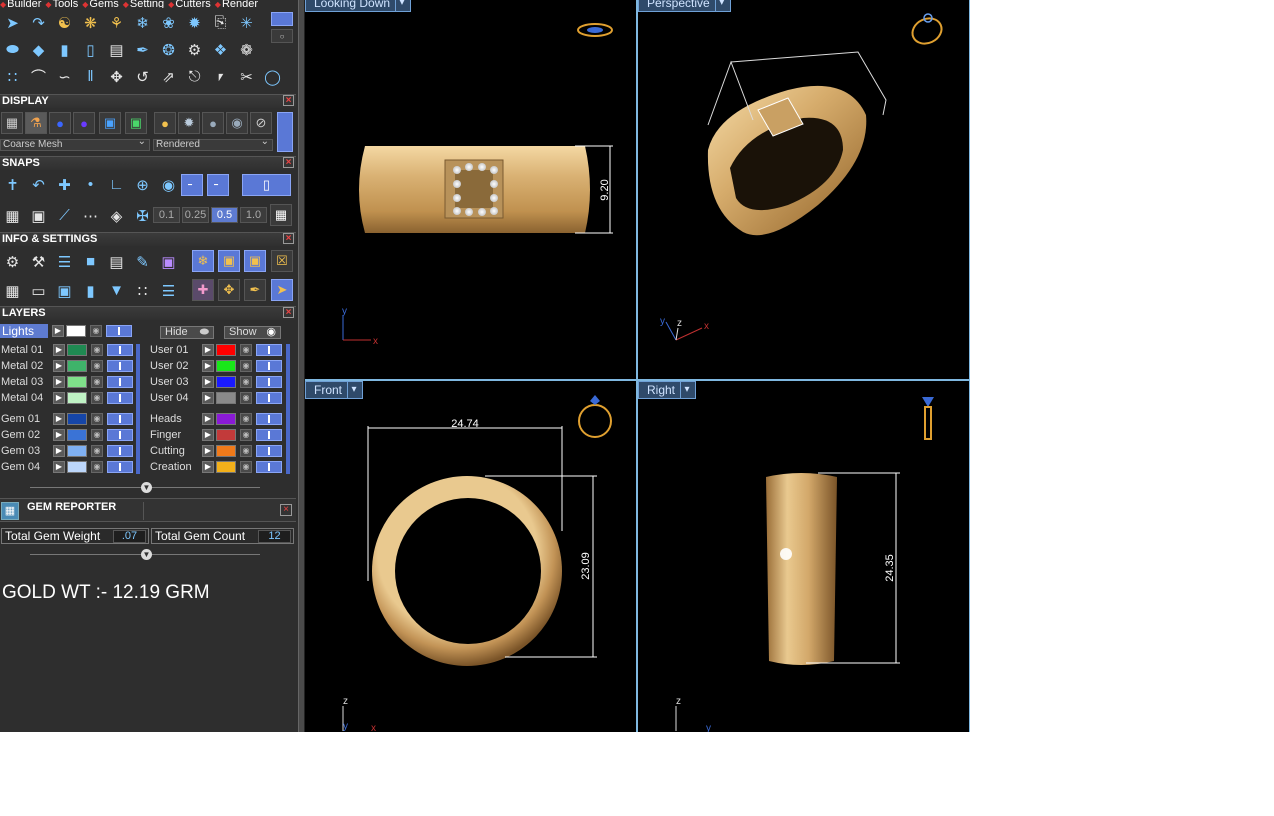 The height and width of the screenshot is (816, 1274). What do you see at coordinates (148, 313) in the screenshot?
I see `layers-section-header: LAYERS ×` at bounding box center [148, 313].